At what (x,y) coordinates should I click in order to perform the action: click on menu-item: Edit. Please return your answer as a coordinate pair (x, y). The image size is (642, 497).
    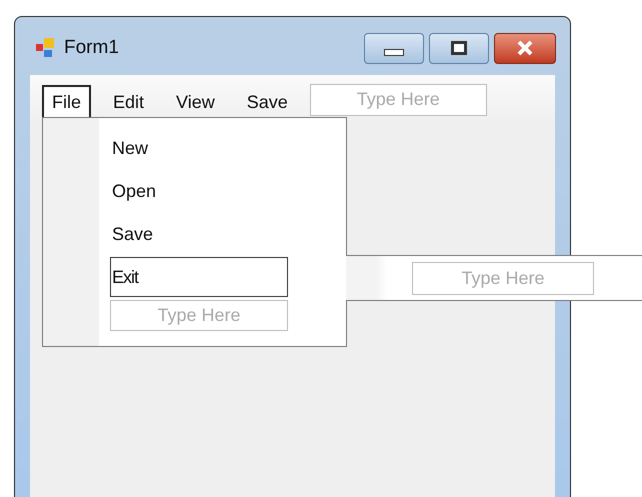
    Looking at the image, I should click on (128, 102).